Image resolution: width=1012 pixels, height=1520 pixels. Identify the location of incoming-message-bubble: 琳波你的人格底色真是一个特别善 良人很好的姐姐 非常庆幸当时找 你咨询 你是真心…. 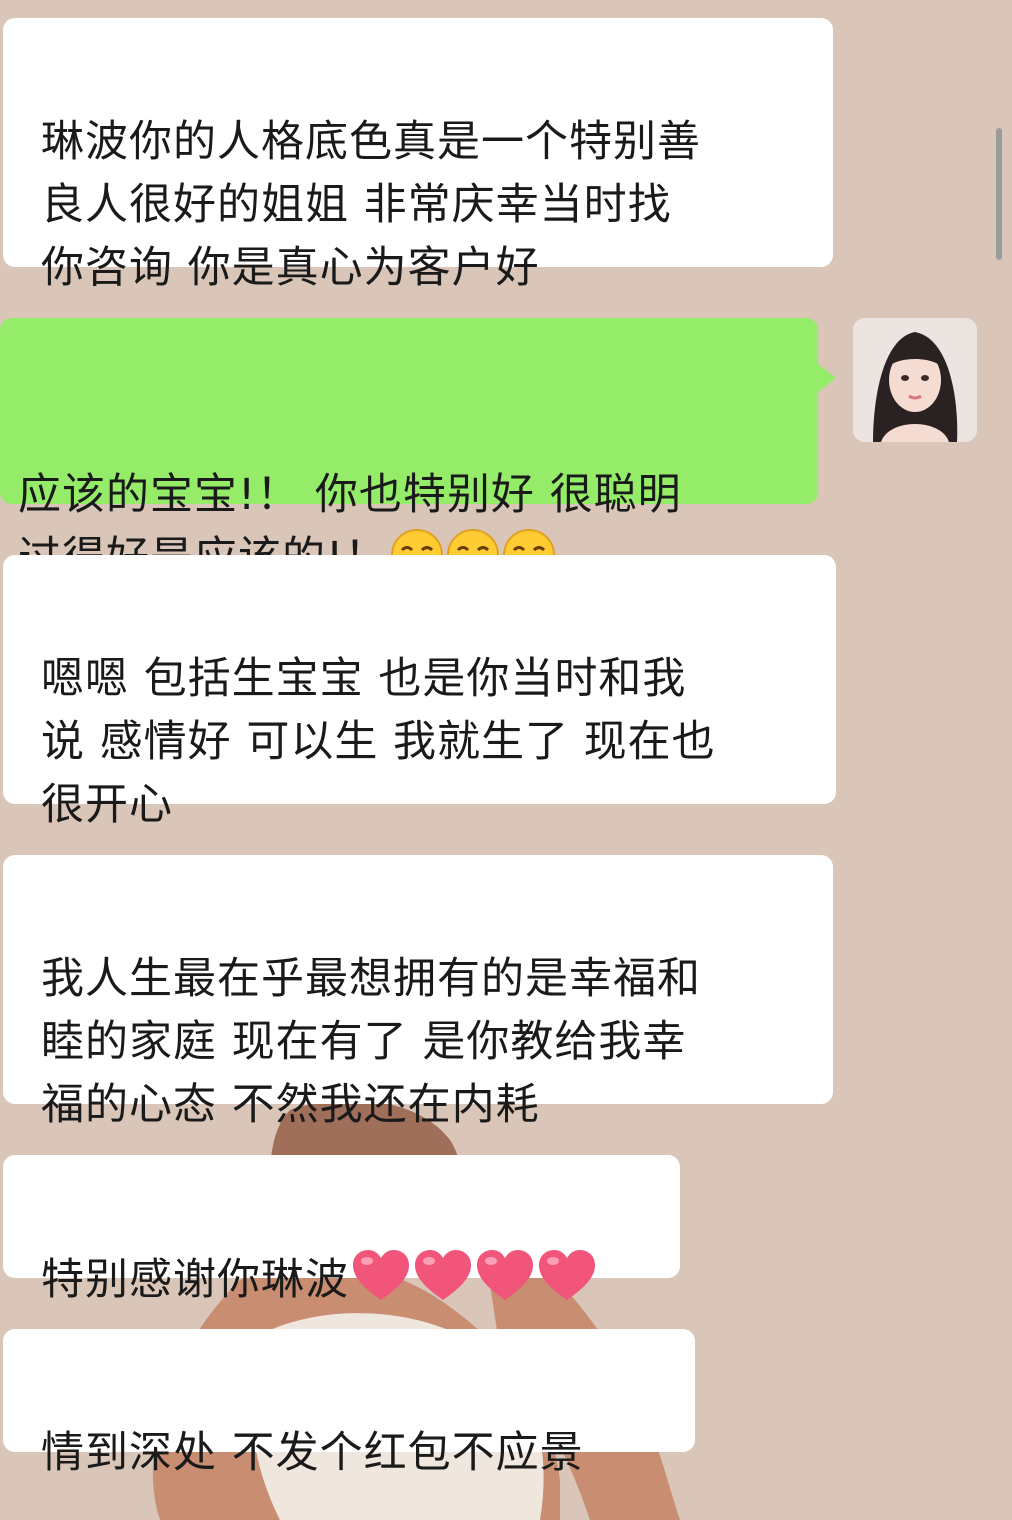
(418, 155).